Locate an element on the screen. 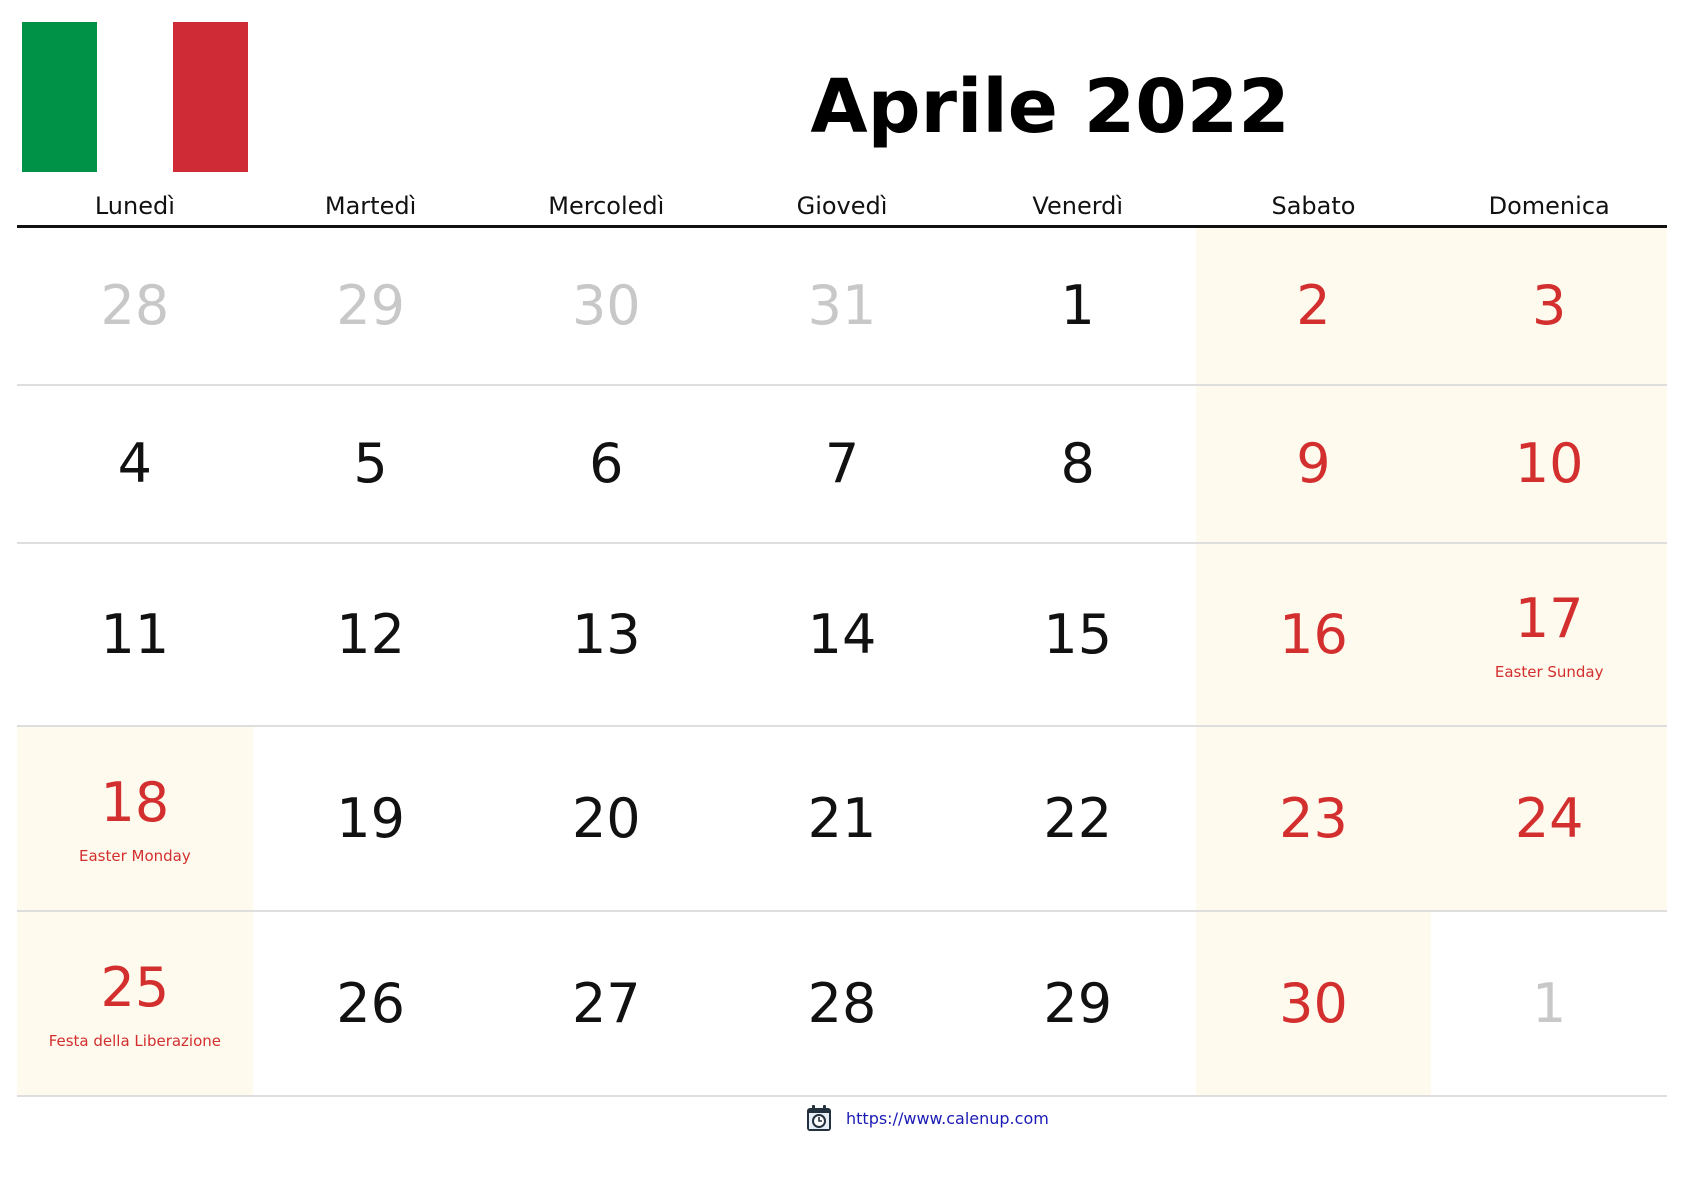  day-cell: 20 is located at coordinates (606, 818).